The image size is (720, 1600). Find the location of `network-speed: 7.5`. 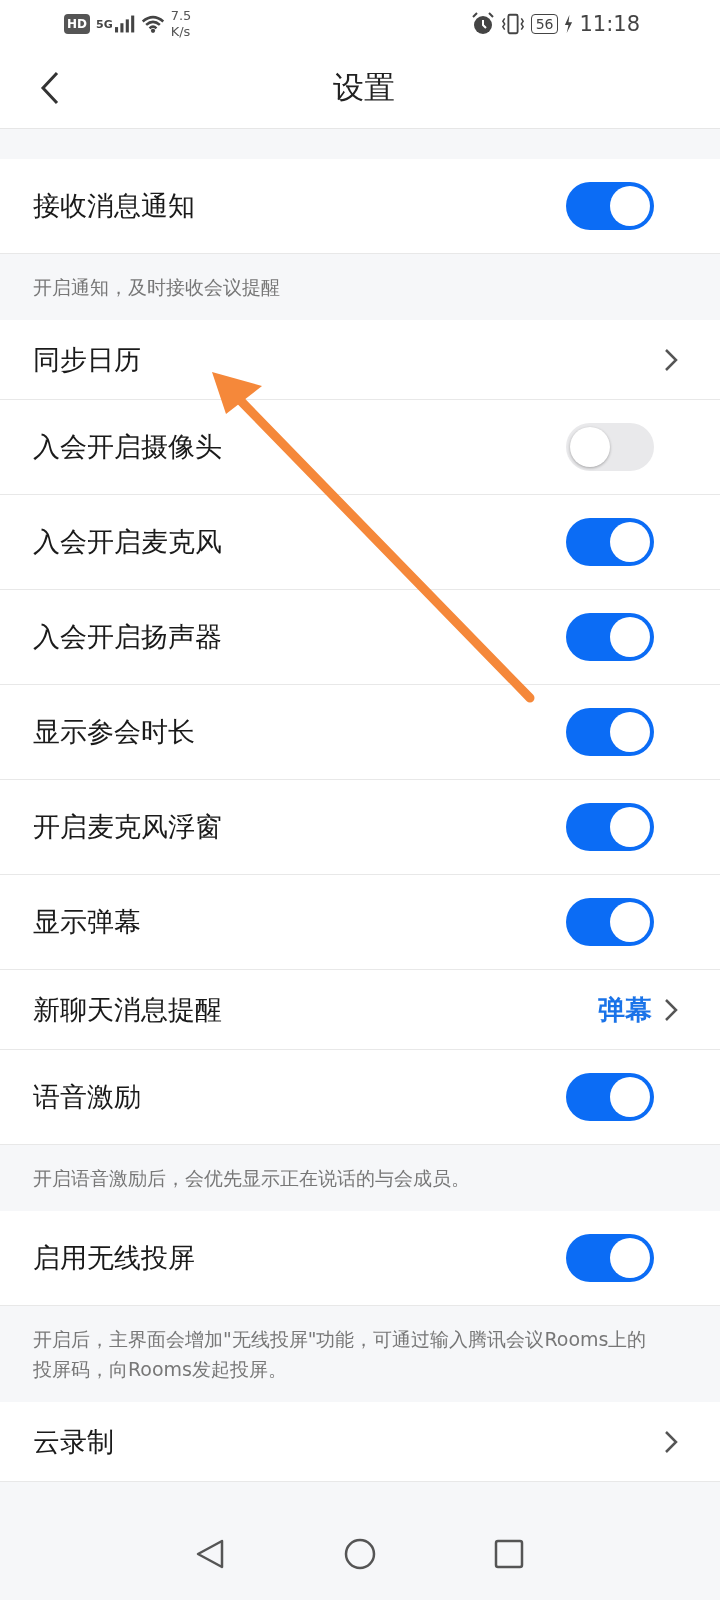

network-speed: 7.5 is located at coordinates (181, 16).